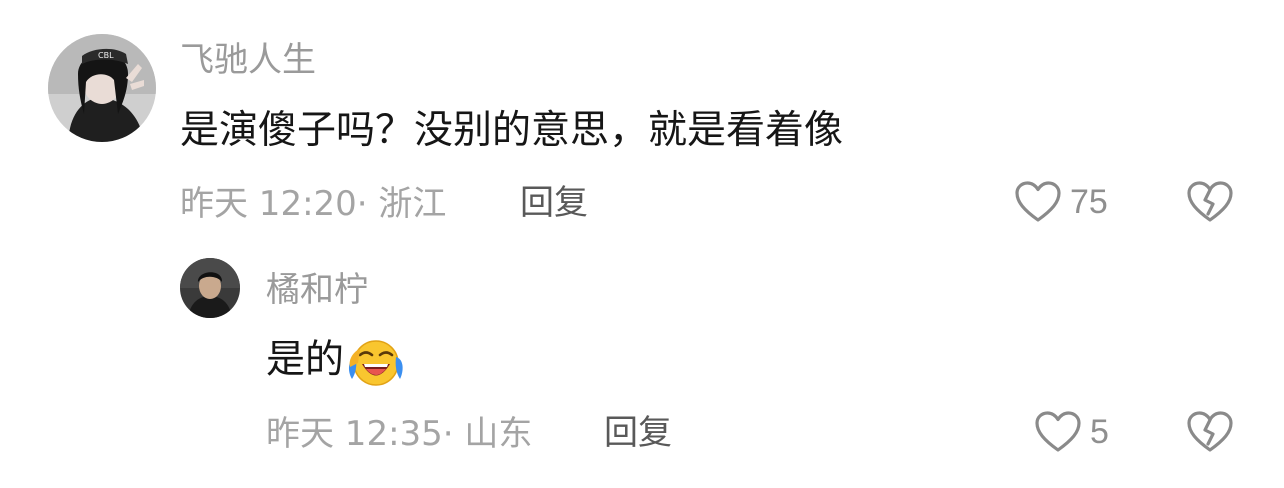 This screenshot has height=488, width=1284. I want to click on like-button: 75, so click(1061, 202).